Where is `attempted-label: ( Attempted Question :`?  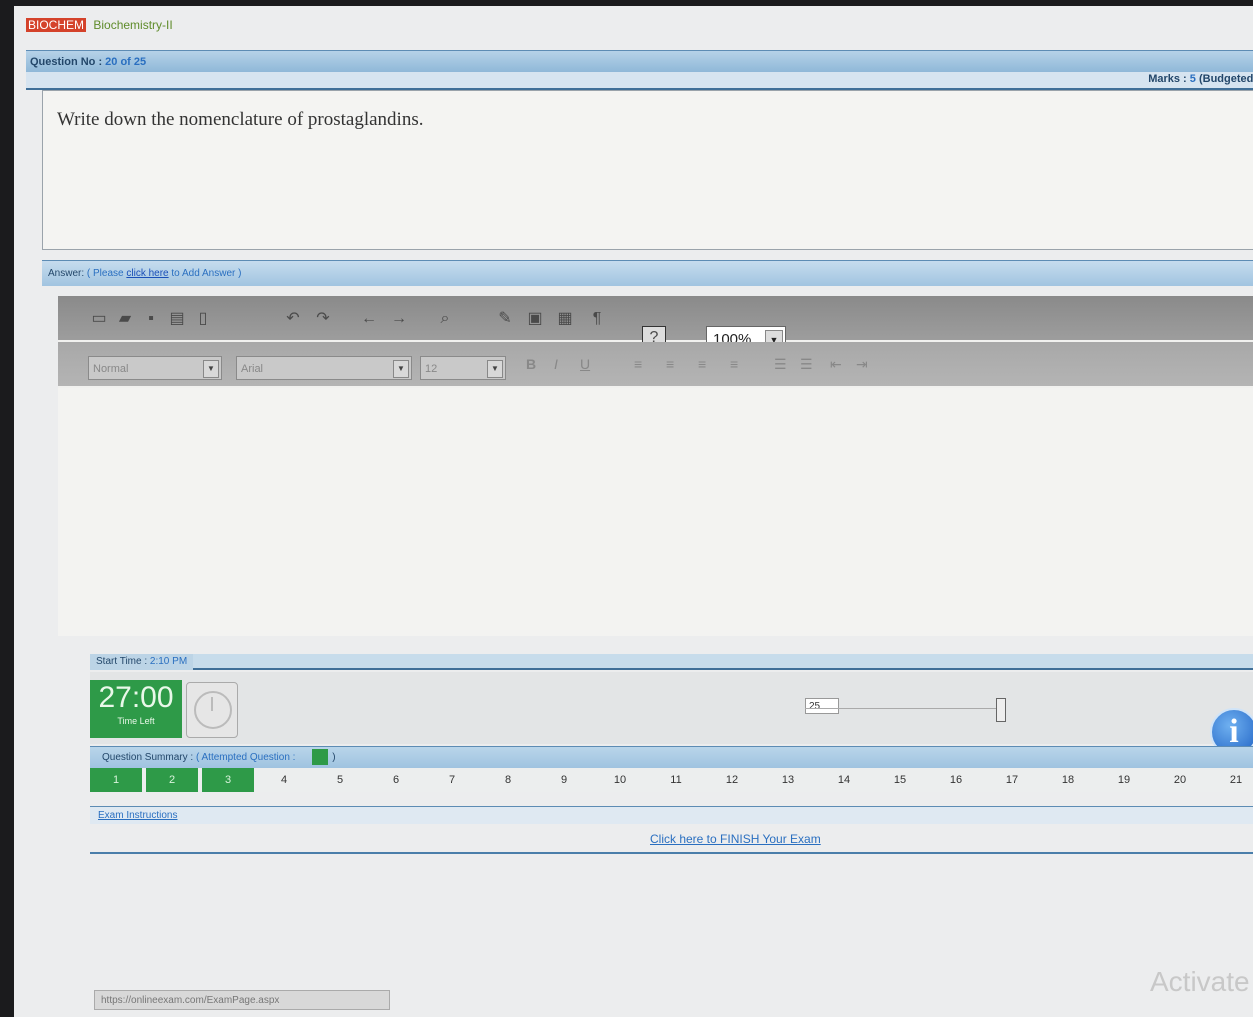
attempted-label: ( Attempted Question : is located at coordinates (245, 757).